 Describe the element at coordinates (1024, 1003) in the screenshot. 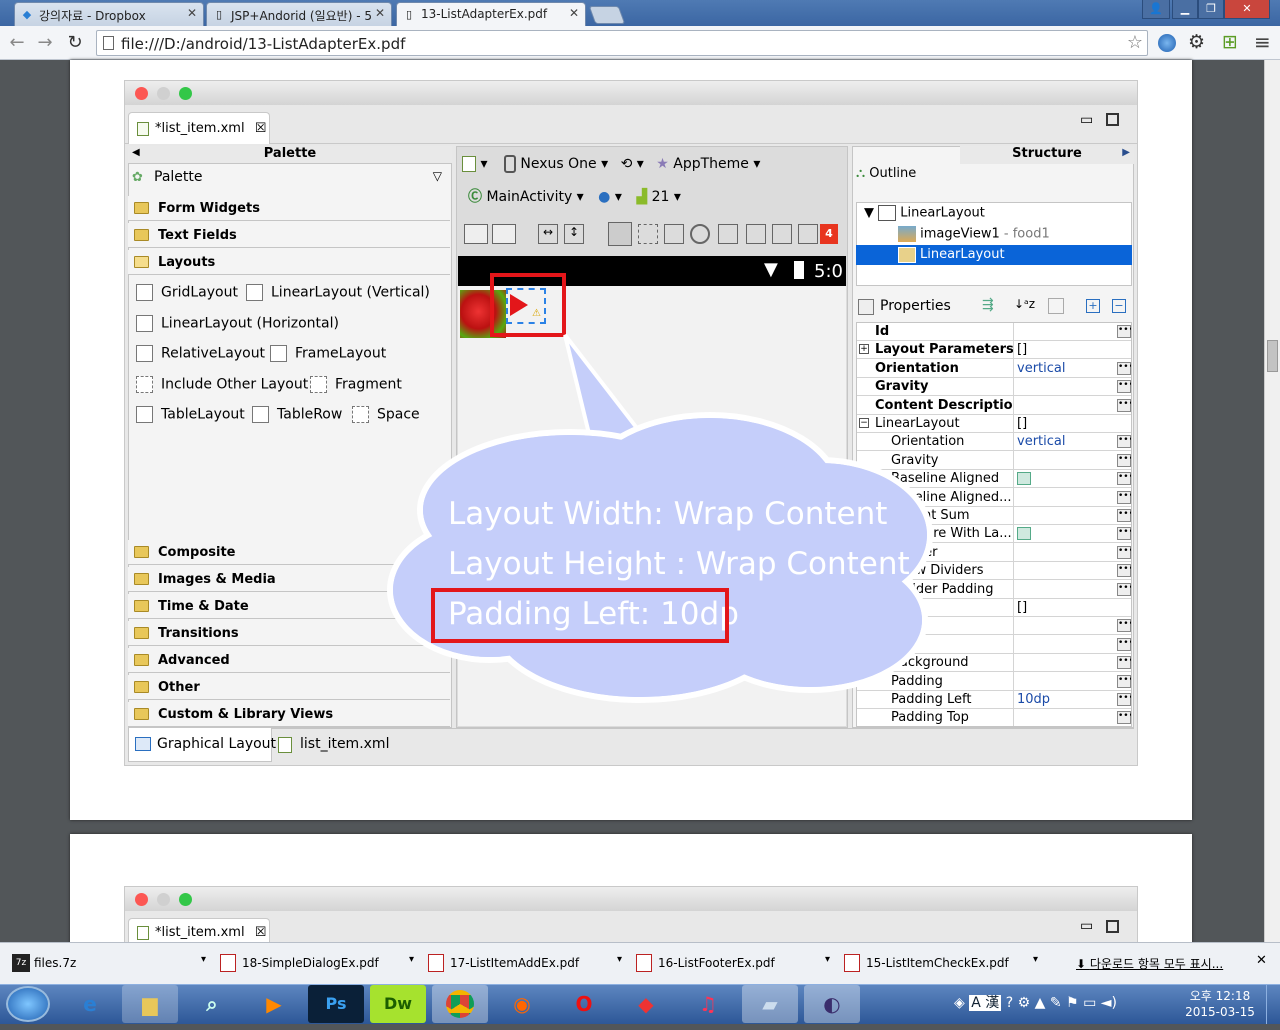

I see `settings-icon: ⚙` at that location.